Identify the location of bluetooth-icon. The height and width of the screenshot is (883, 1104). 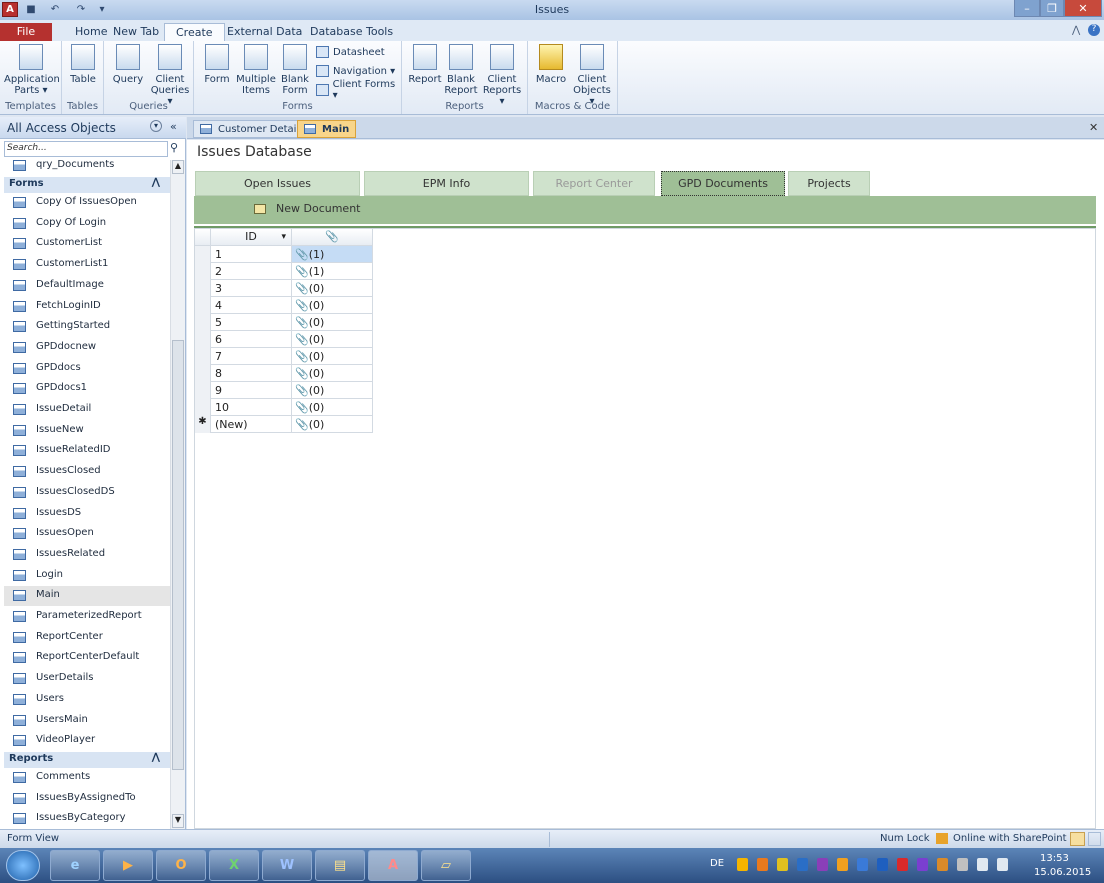
(862, 864).